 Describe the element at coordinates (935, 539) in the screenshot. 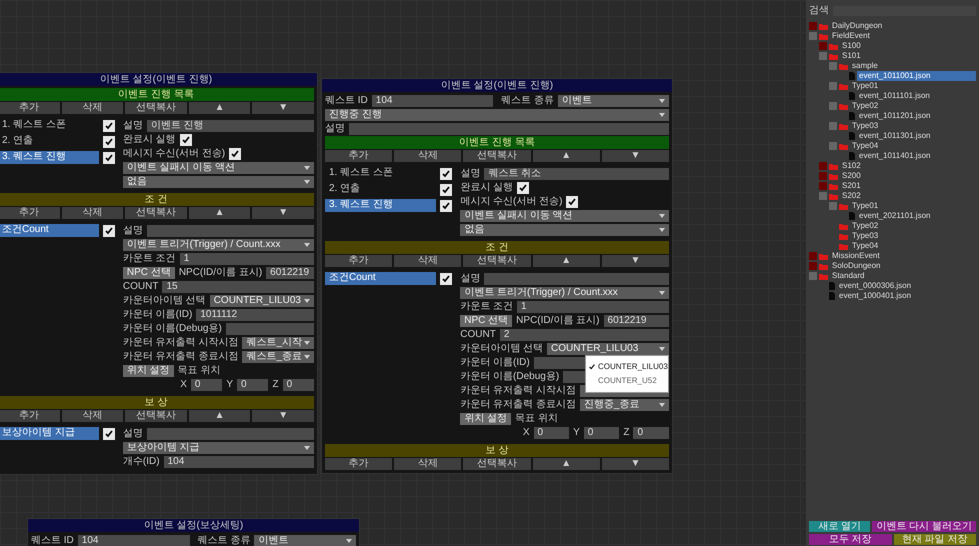

I see `action-button: 현재 파일 저장` at that location.